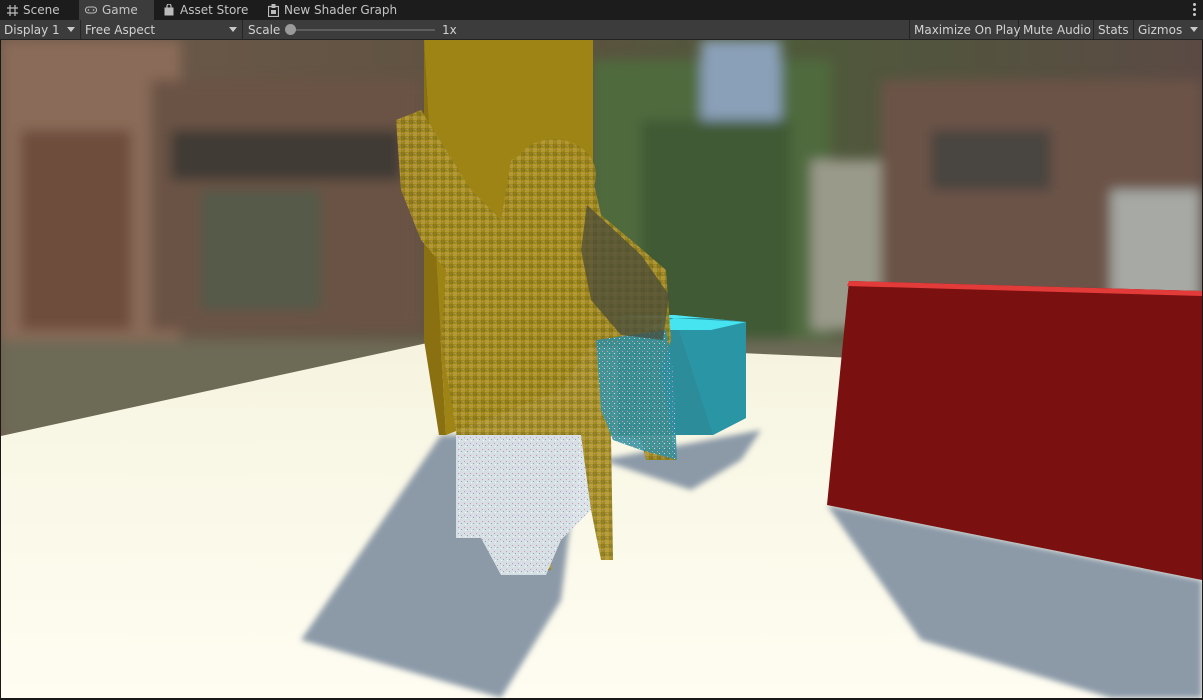 The width and height of the screenshot is (1203, 700). I want to click on display-label: Display 1, so click(32, 29).